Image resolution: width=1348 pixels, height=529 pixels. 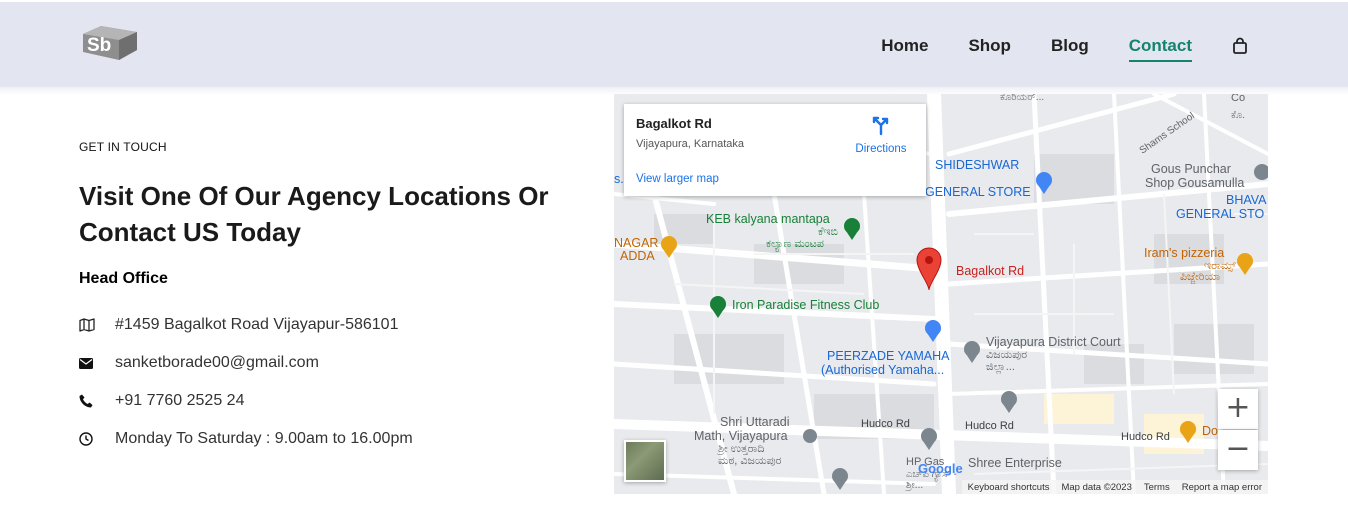 I want to click on place-address: Vijayapura, Karnataka, so click(x=690, y=144).